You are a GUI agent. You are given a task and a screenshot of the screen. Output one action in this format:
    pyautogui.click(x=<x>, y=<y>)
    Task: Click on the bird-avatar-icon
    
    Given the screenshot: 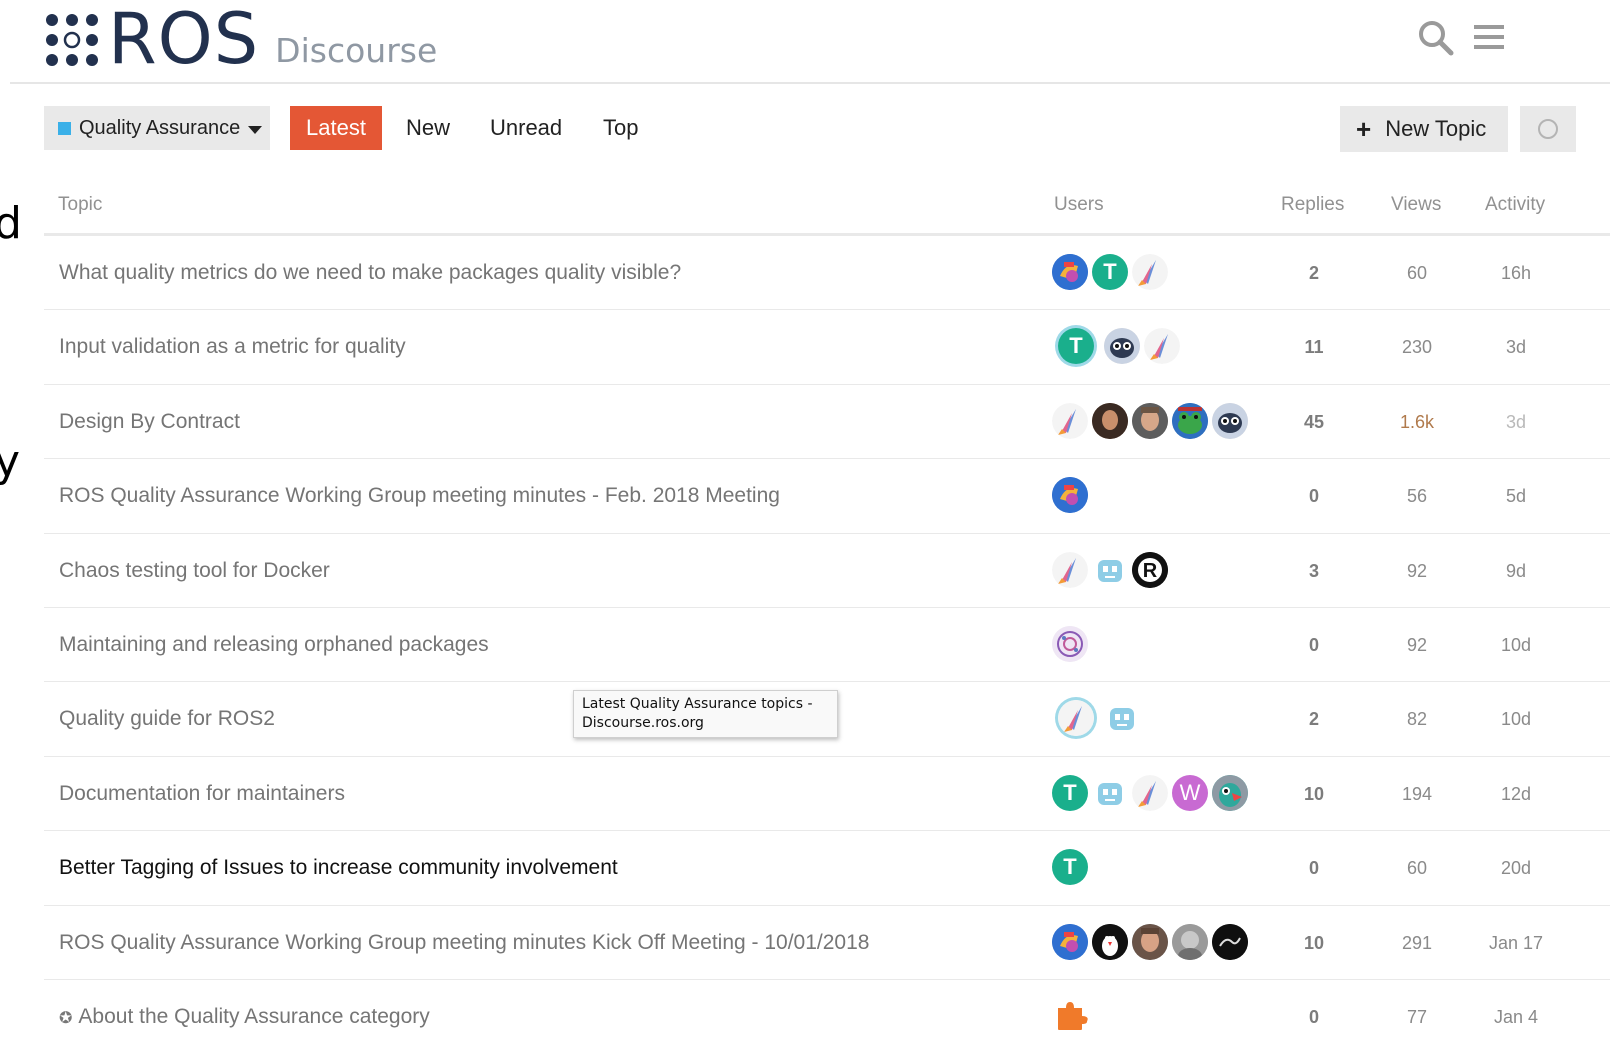 What is the action you would take?
    pyautogui.click(x=1070, y=495)
    